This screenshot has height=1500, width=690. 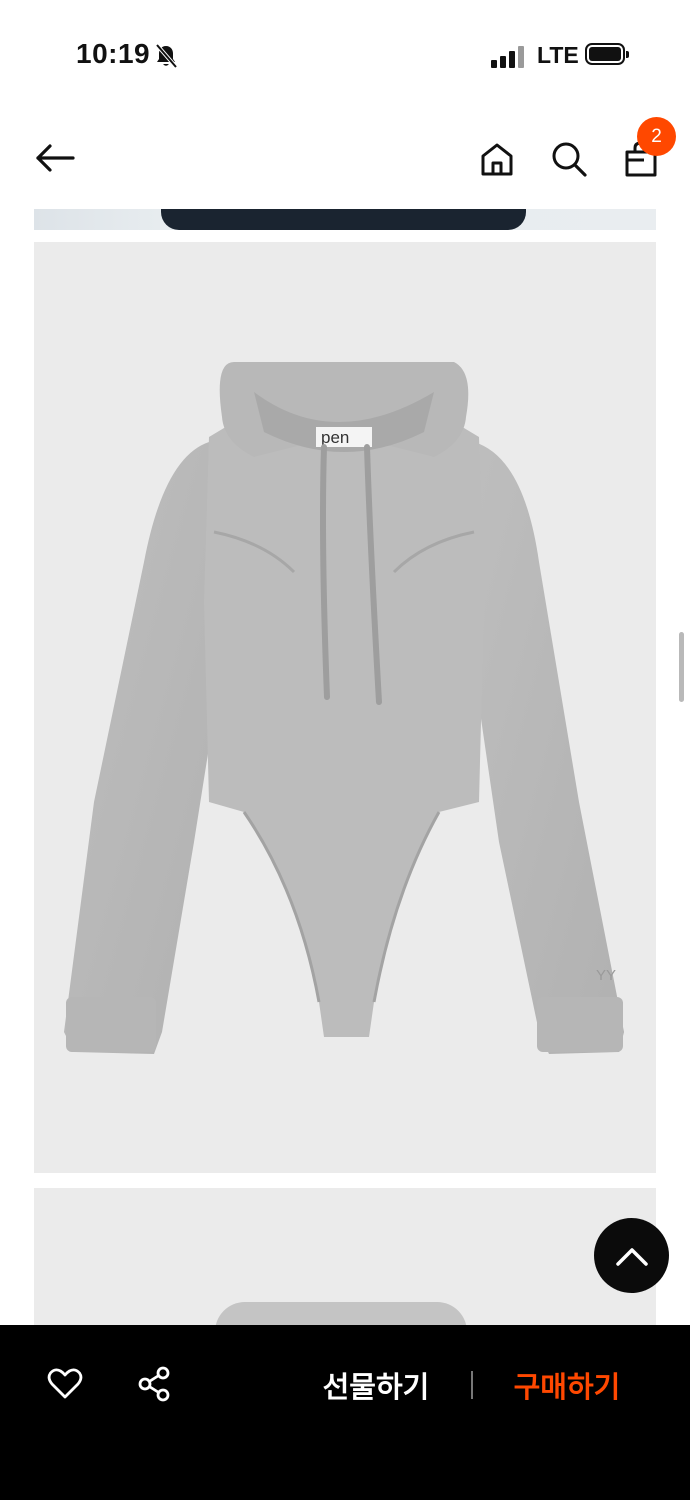 What do you see at coordinates (607, 54) in the screenshot?
I see `battery-icon` at bounding box center [607, 54].